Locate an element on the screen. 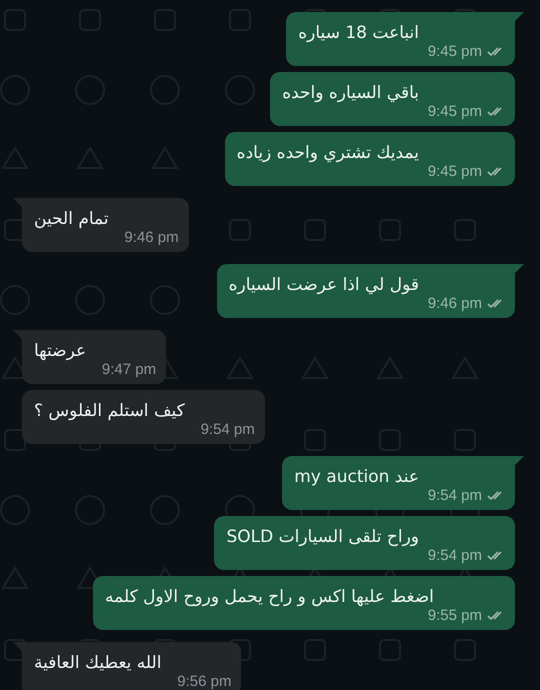 This screenshot has width=540, height=690. message-text: يمديك تشتري واحده زياده is located at coordinates (328, 153).